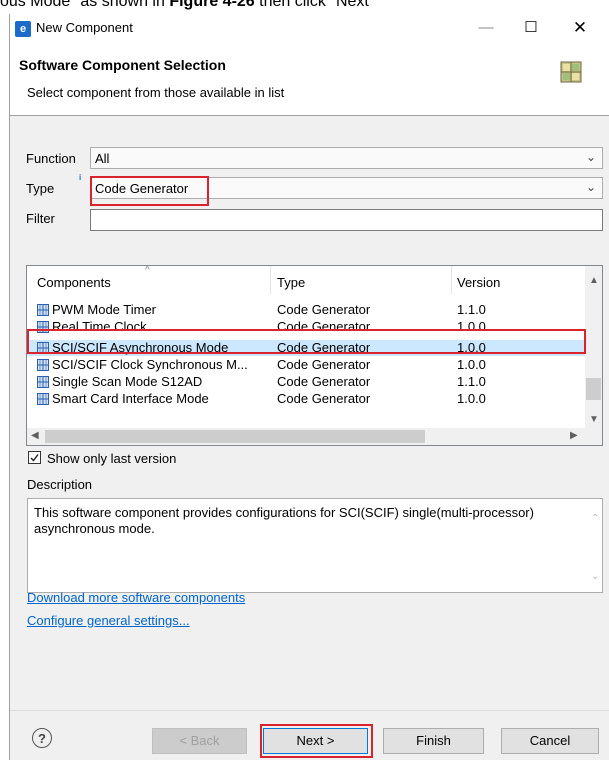 This screenshot has height=760, width=609. Describe the element at coordinates (531, 28) in the screenshot. I see `maximize-button: ☐` at that location.